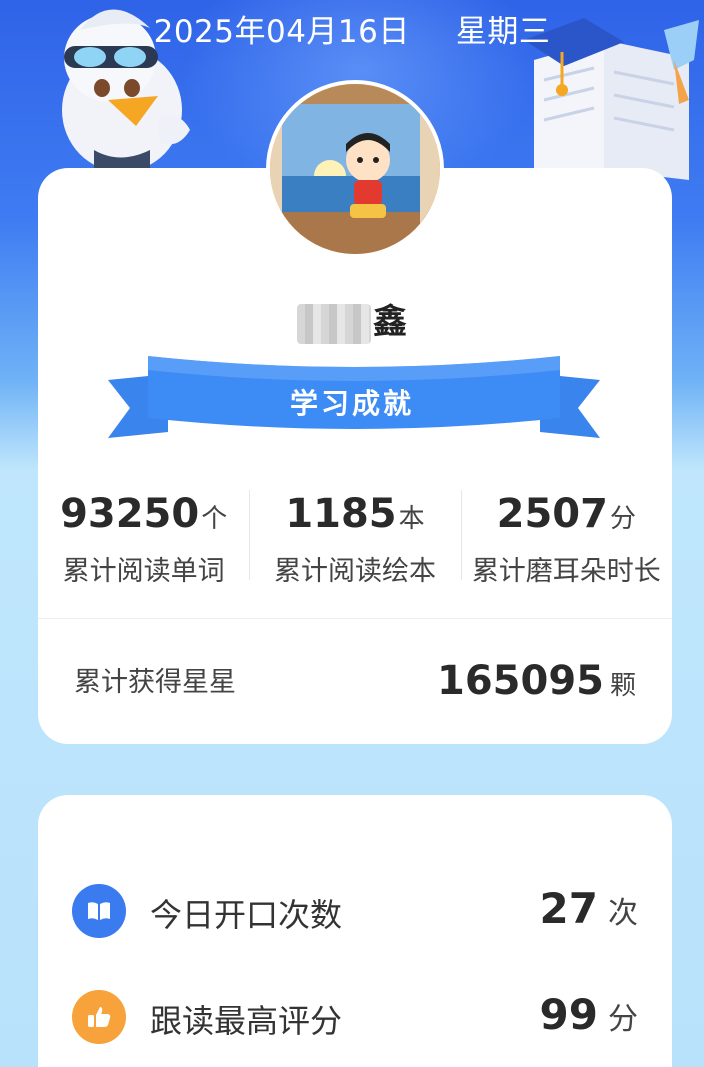 The width and height of the screenshot is (704, 1067). I want to click on divider, so click(355, 618).